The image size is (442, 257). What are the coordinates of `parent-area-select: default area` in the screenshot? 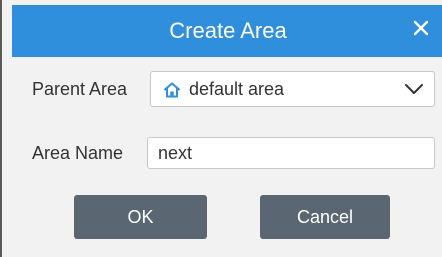 It's located at (292, 89).